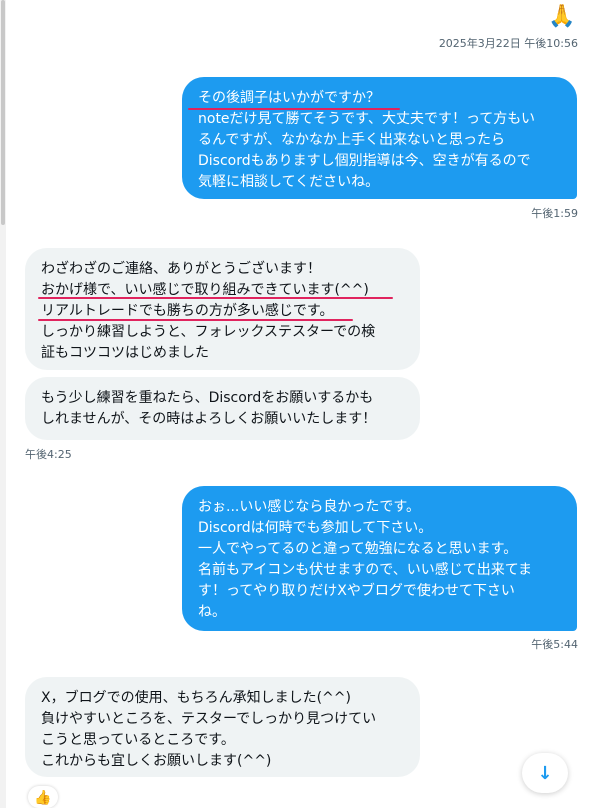 This screenshot has height=808, width=595. Describe the element at coordinates (352, 140) in the screenshot. I see `message-line: るんですが、なかなか上手く出来ないと思ったら` at that location.